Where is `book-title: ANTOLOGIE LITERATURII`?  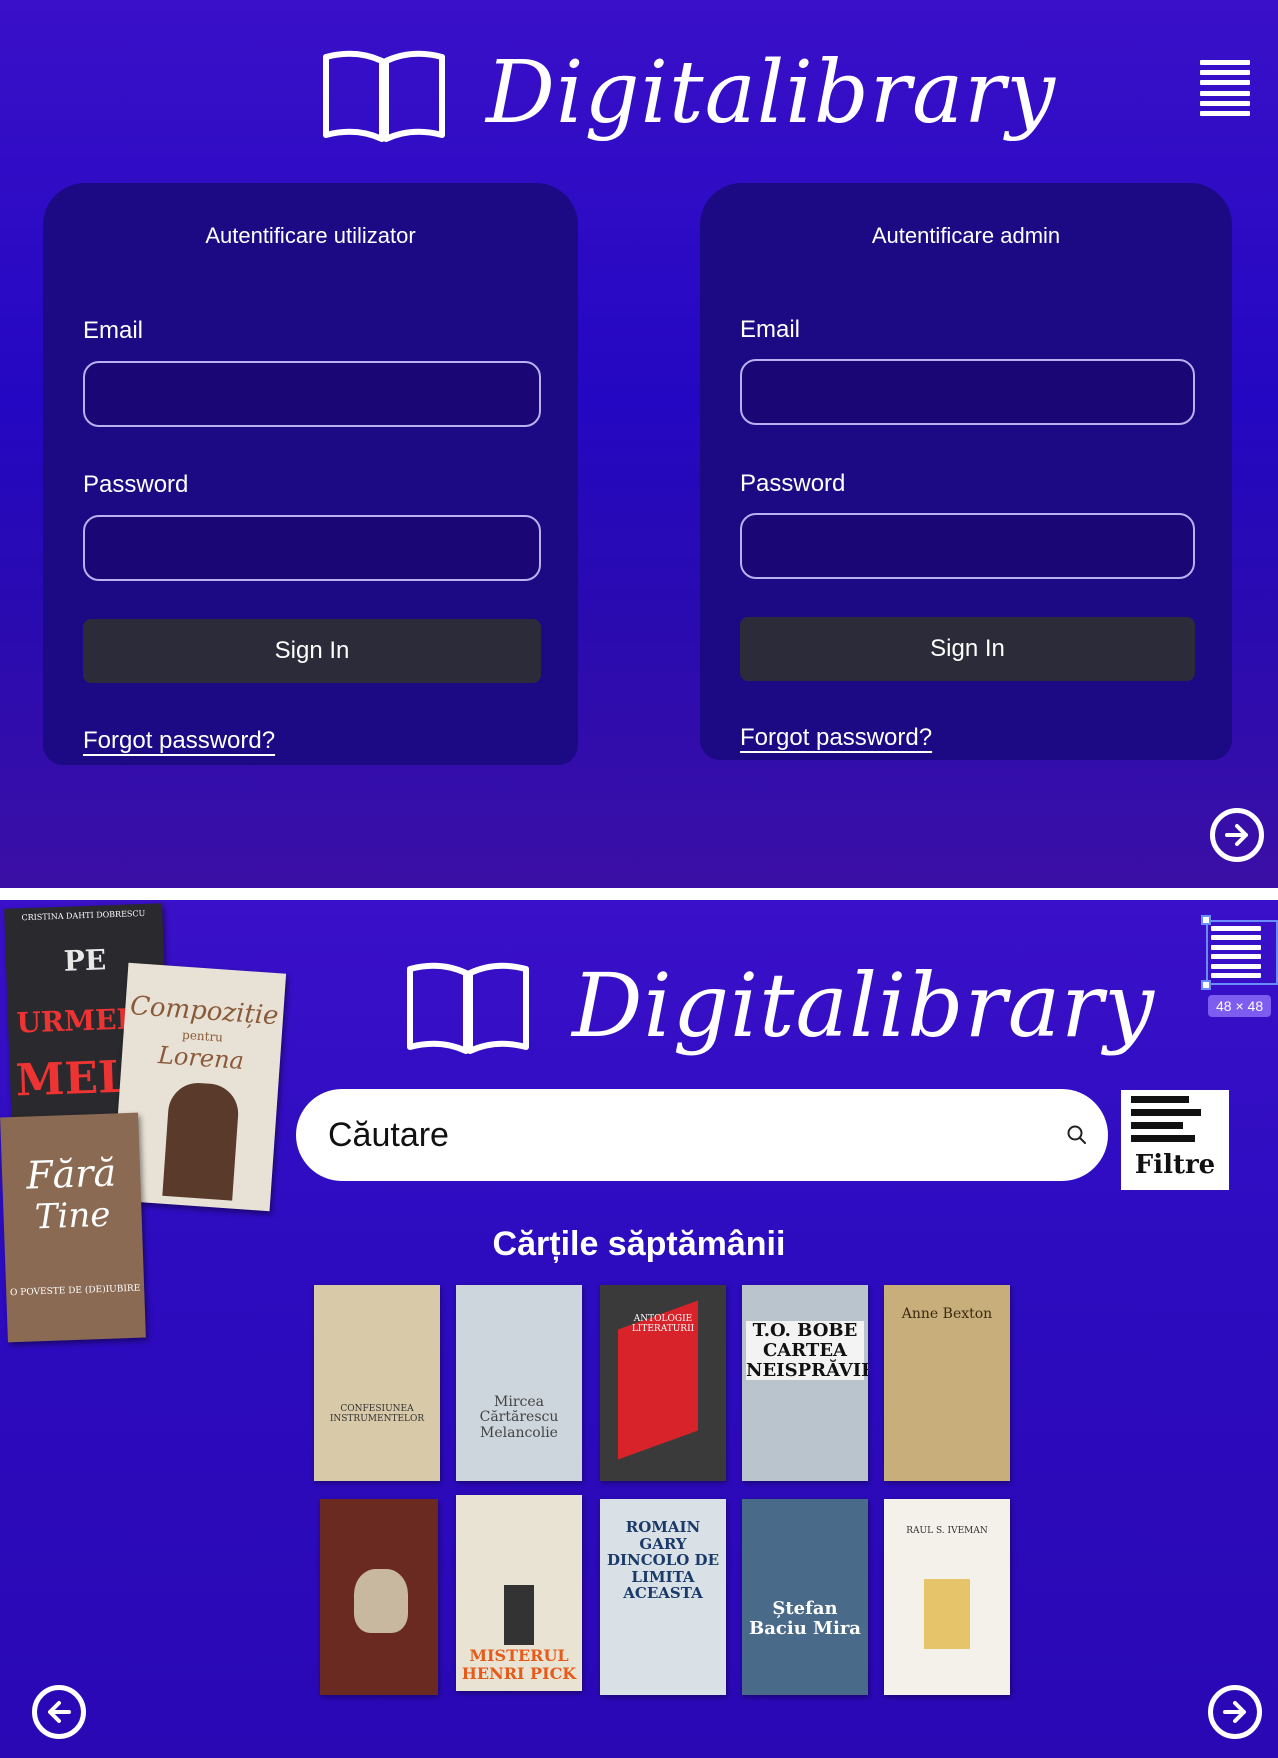
book-title: ANTOLOGIE LITERATURII is located at coordinates (663, 1324).